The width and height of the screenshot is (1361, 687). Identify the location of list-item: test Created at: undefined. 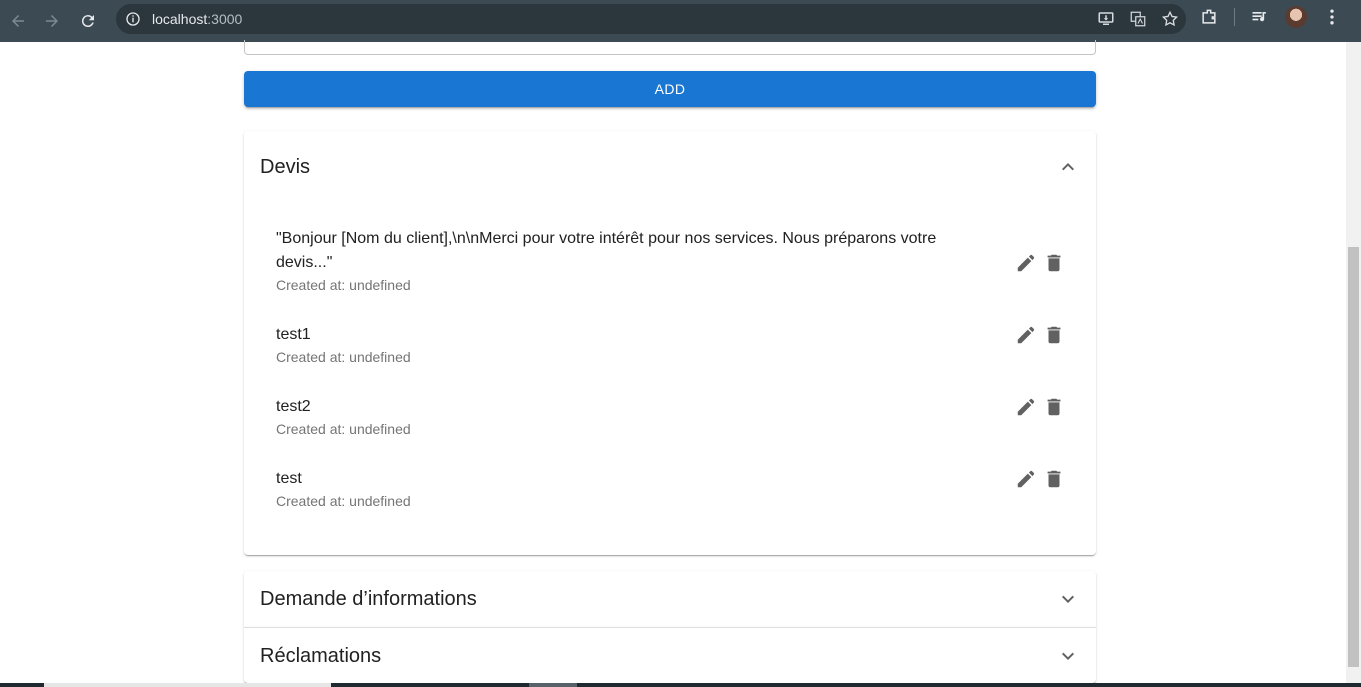
(670, 503).